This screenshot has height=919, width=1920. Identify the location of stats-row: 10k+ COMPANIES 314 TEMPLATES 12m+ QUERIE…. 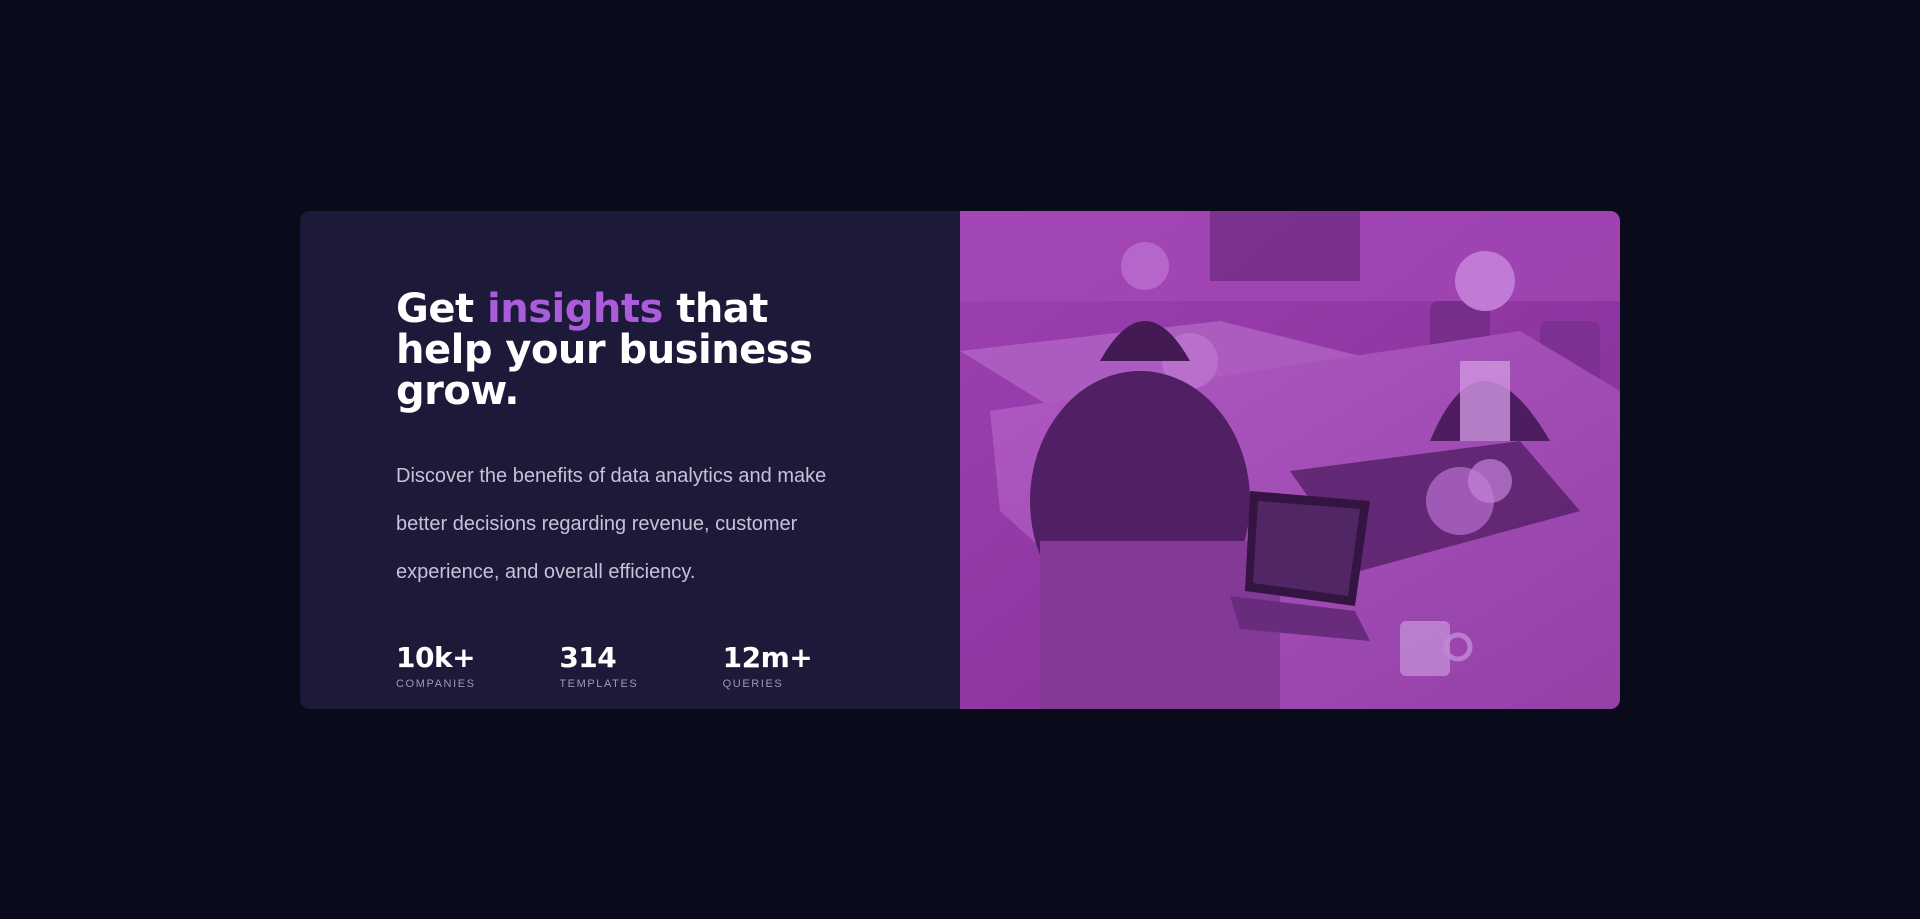
(641, 666).